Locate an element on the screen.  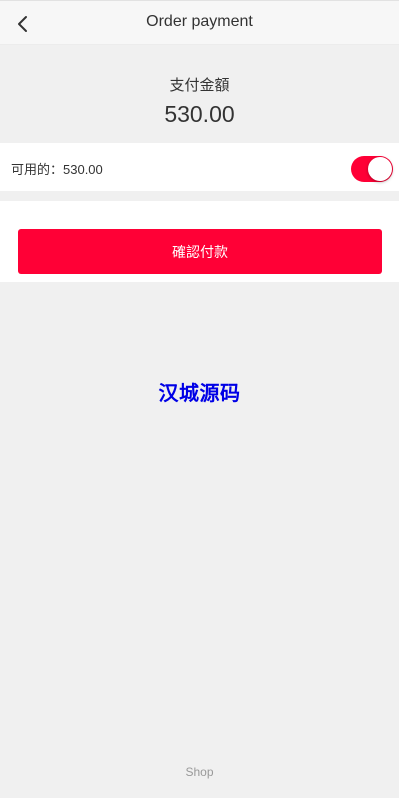
watermark-text: 汉城源码 is located at coordinates (199, 393).